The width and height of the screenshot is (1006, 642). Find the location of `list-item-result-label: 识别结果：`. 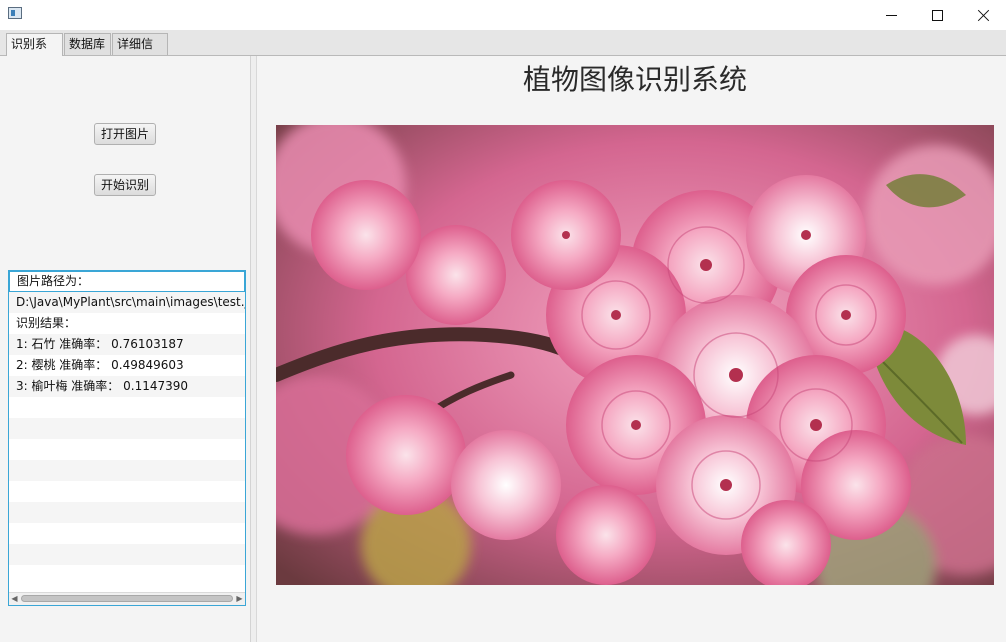

list-item-result-label: 识别结果： is located at coordinates (127, 323).